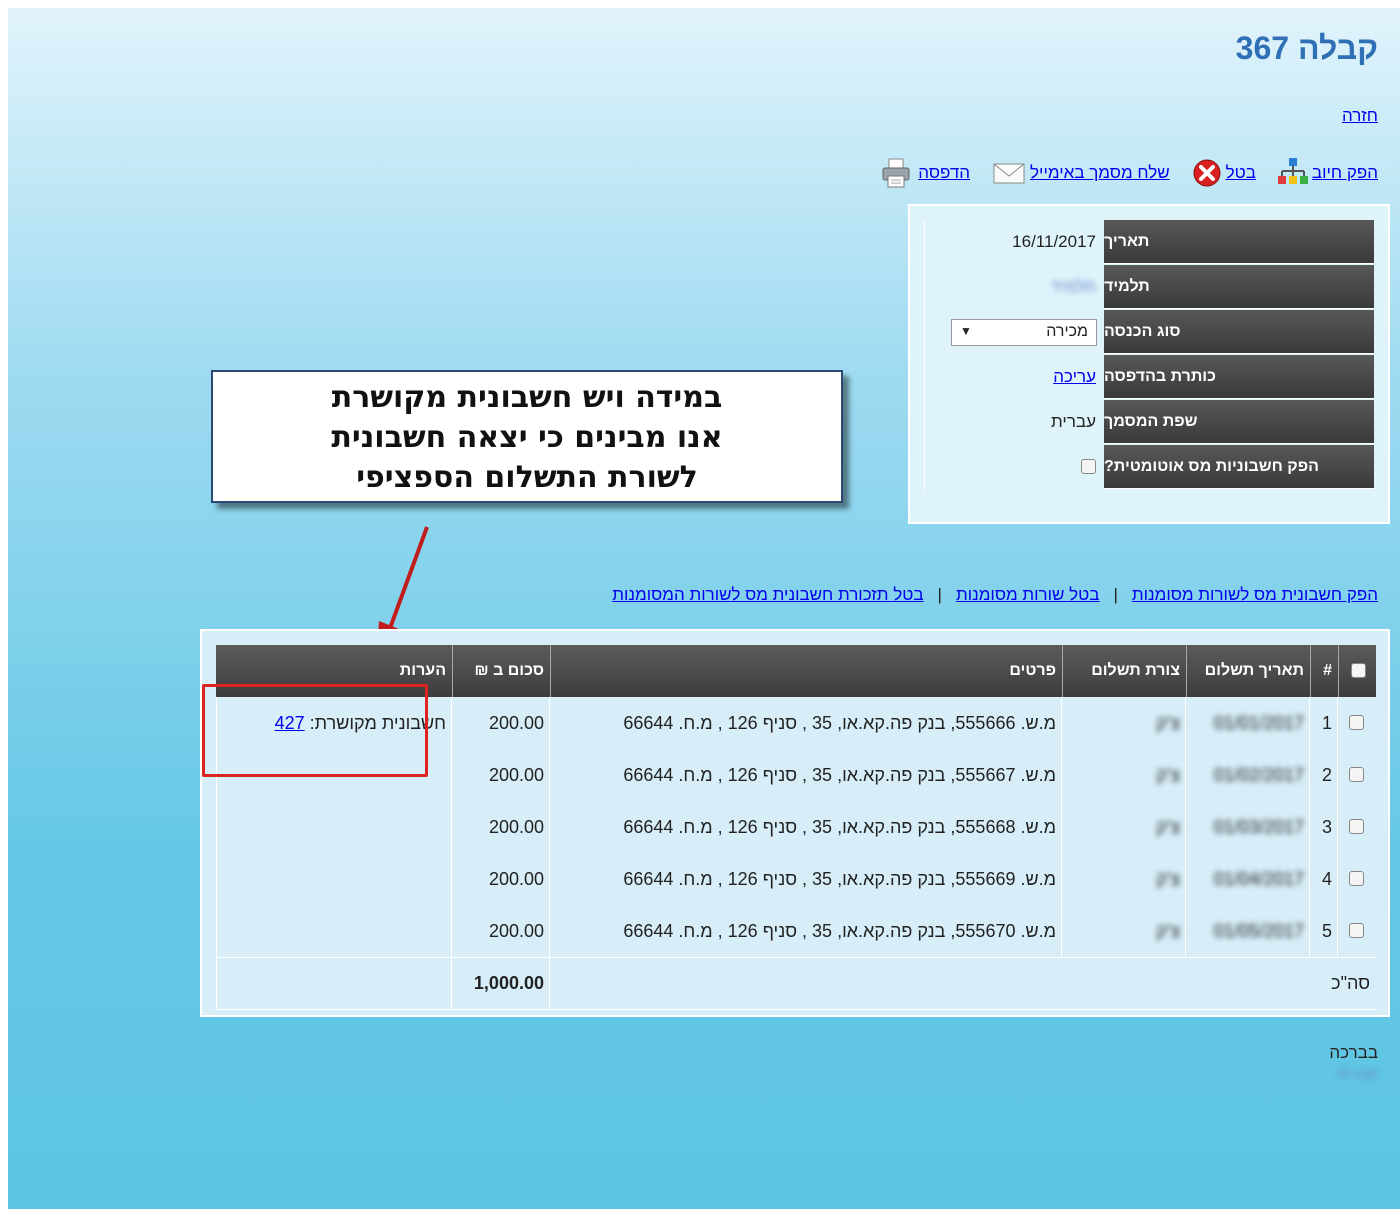 Image resolution: width=1400 pixels, height=1209 pixels. Describe the element at coordinates (1258, 931) in the screenshot. I see `row-payment-date: 01/05/2017` at that location.